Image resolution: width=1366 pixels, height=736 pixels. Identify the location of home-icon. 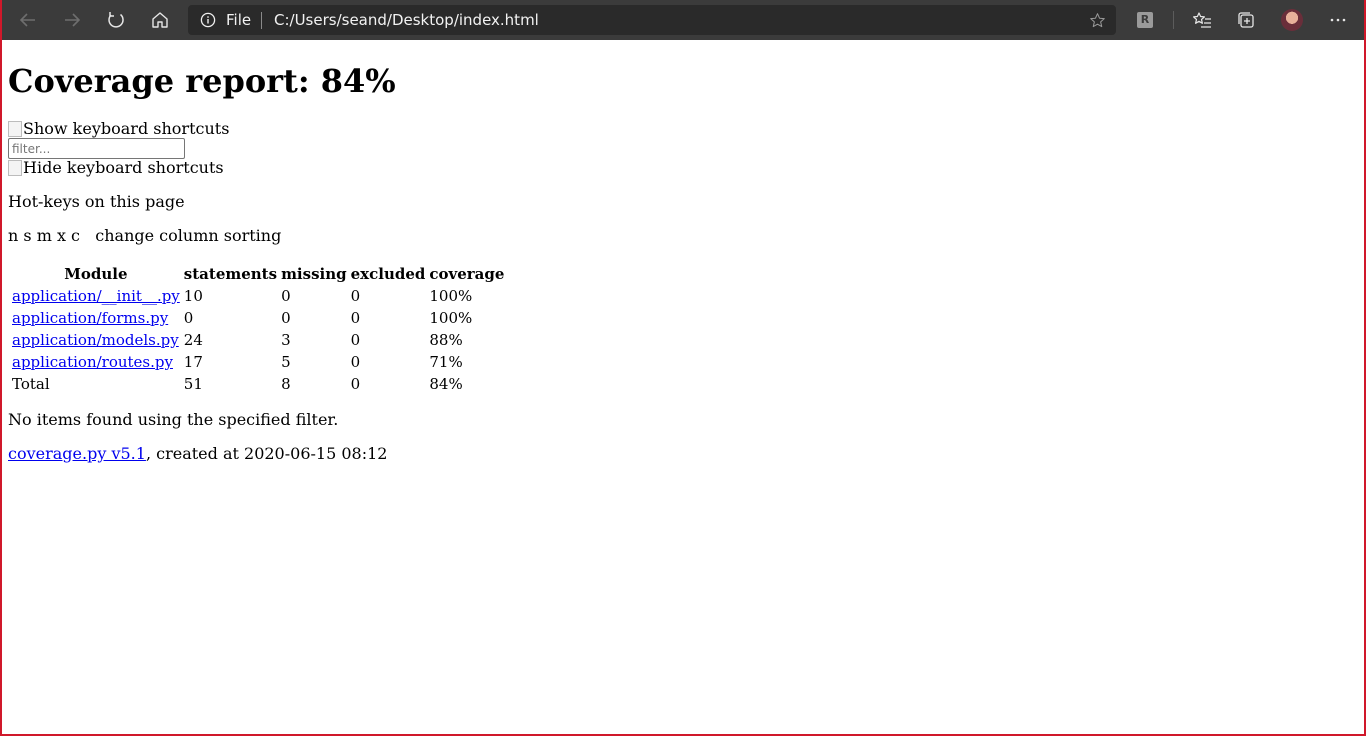
(160, 20).